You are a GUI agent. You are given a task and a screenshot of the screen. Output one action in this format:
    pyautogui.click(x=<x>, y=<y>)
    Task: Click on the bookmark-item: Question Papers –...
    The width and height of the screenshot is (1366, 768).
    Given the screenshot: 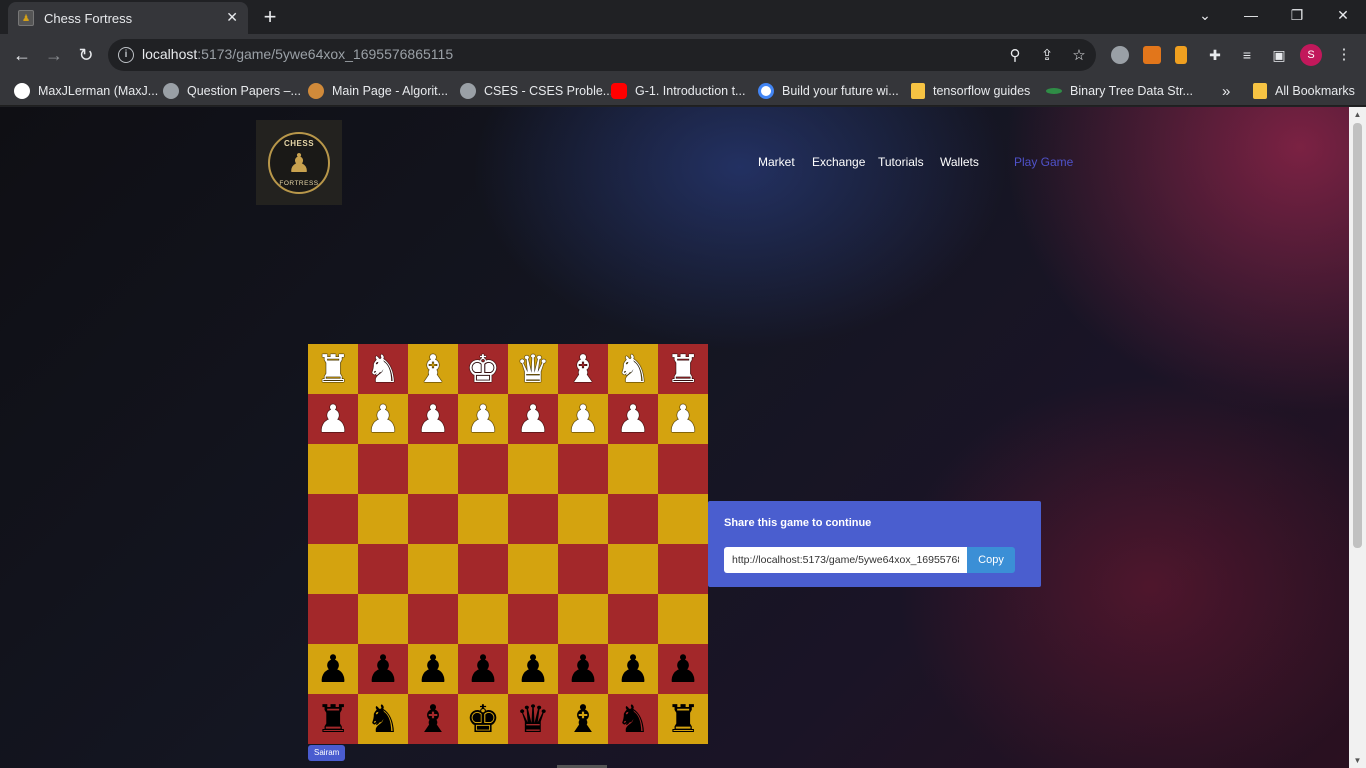 What is the action you would take?
    pyautogui.click(x=232, y=91)
    